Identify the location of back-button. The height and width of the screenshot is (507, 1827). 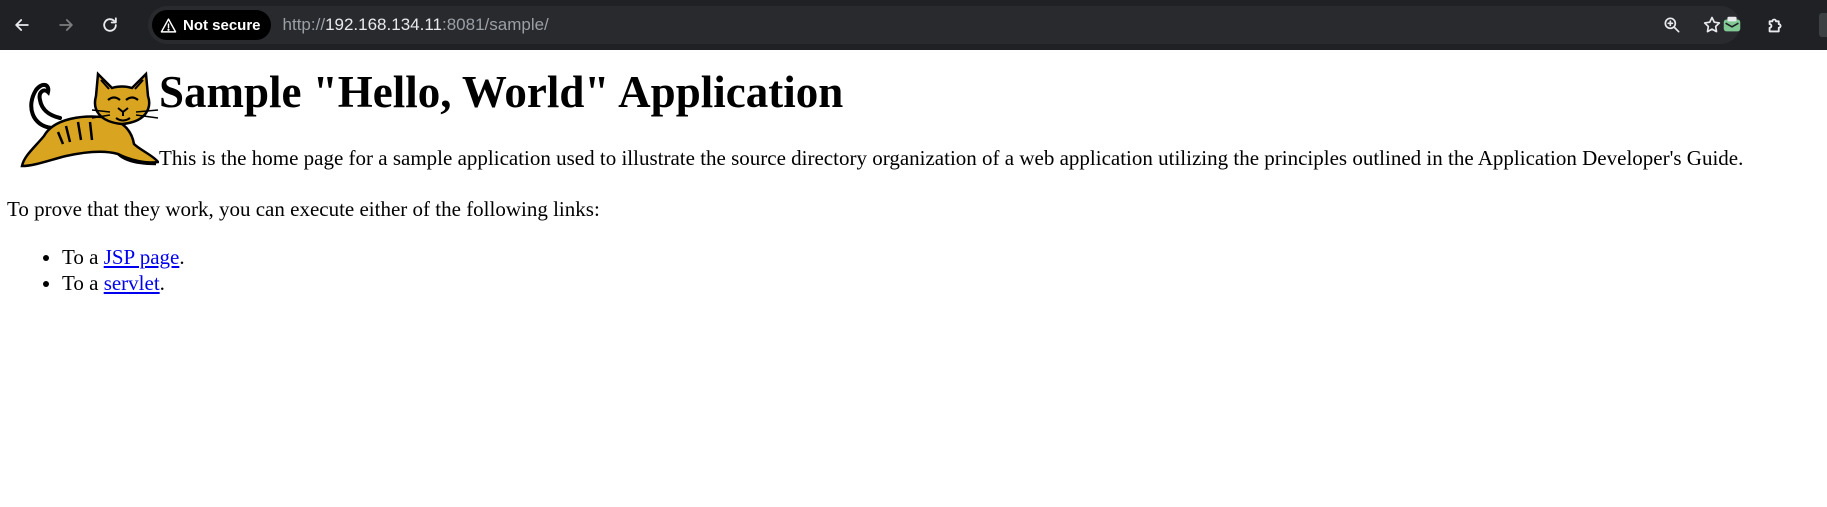
(22, 25).